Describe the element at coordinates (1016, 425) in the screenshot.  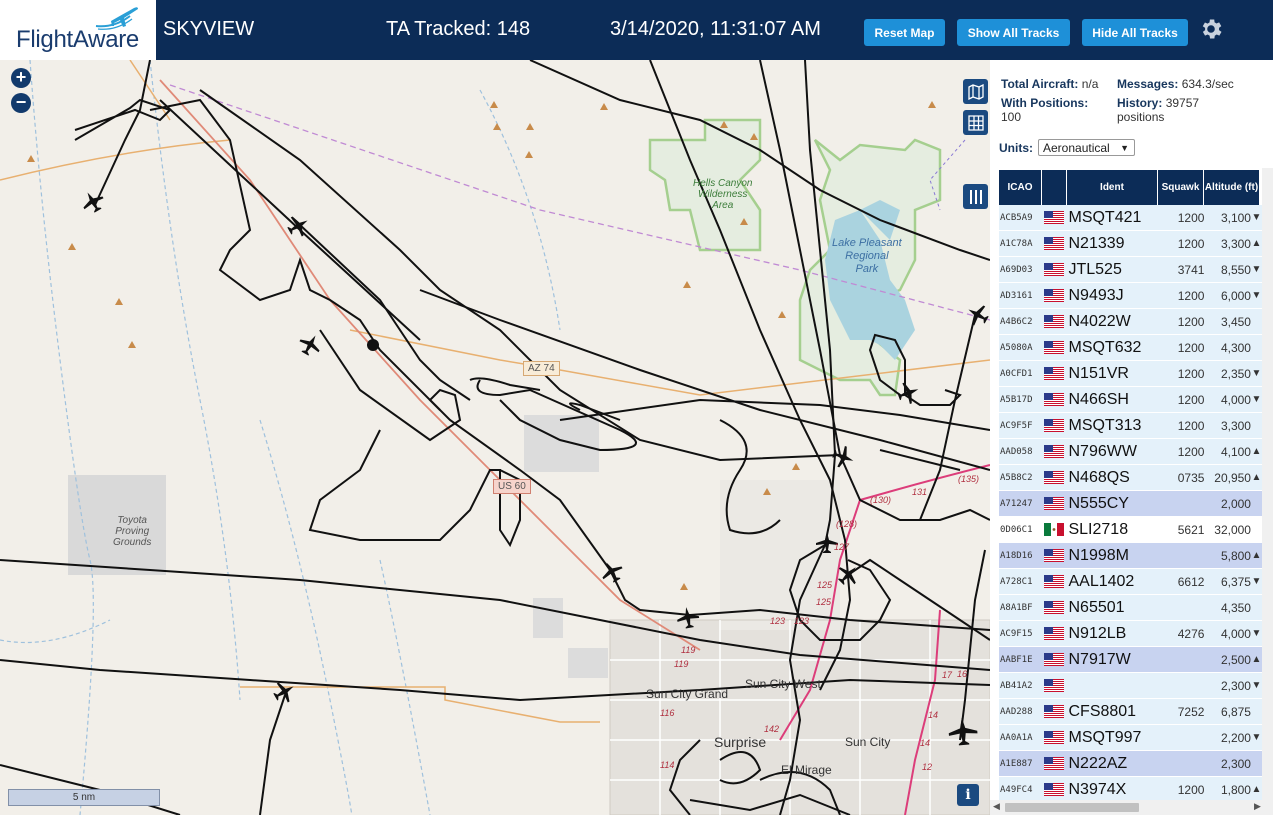
I see `cell-icao: AC9F5F` at that location.